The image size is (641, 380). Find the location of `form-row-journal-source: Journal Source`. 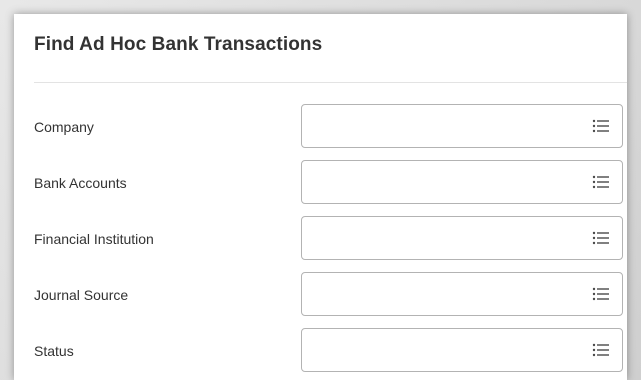

form-row-journal-source: Journal Source is located at coordinates (320, 295).